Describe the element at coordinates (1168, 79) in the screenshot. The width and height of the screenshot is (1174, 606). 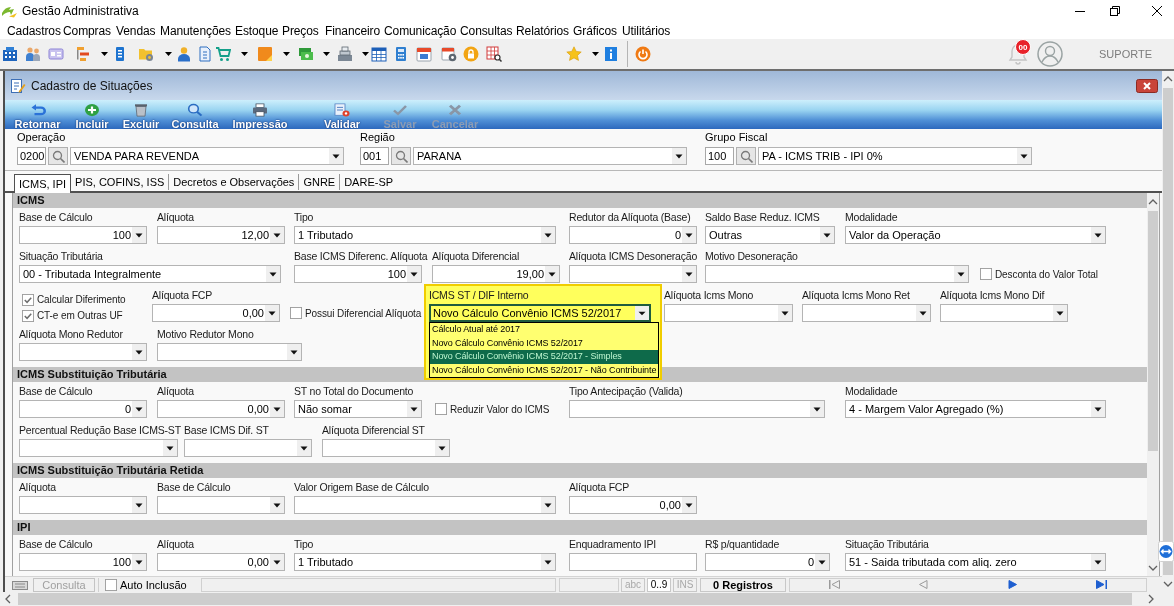
I see `scroll-up-icon` at that location.